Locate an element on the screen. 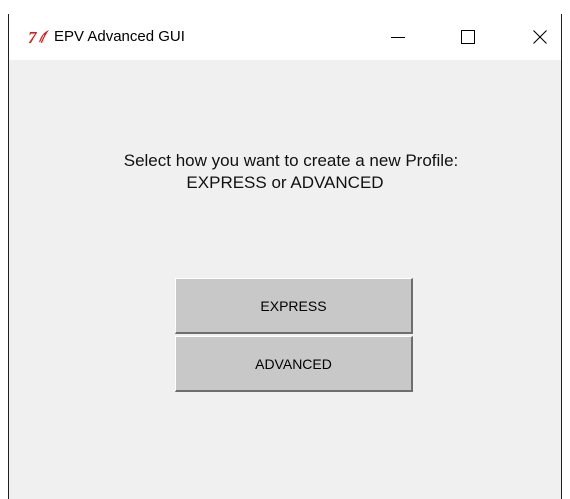  instruction-line-2: EXPRESS or ADVANCED is located at coordinates (285, 182).